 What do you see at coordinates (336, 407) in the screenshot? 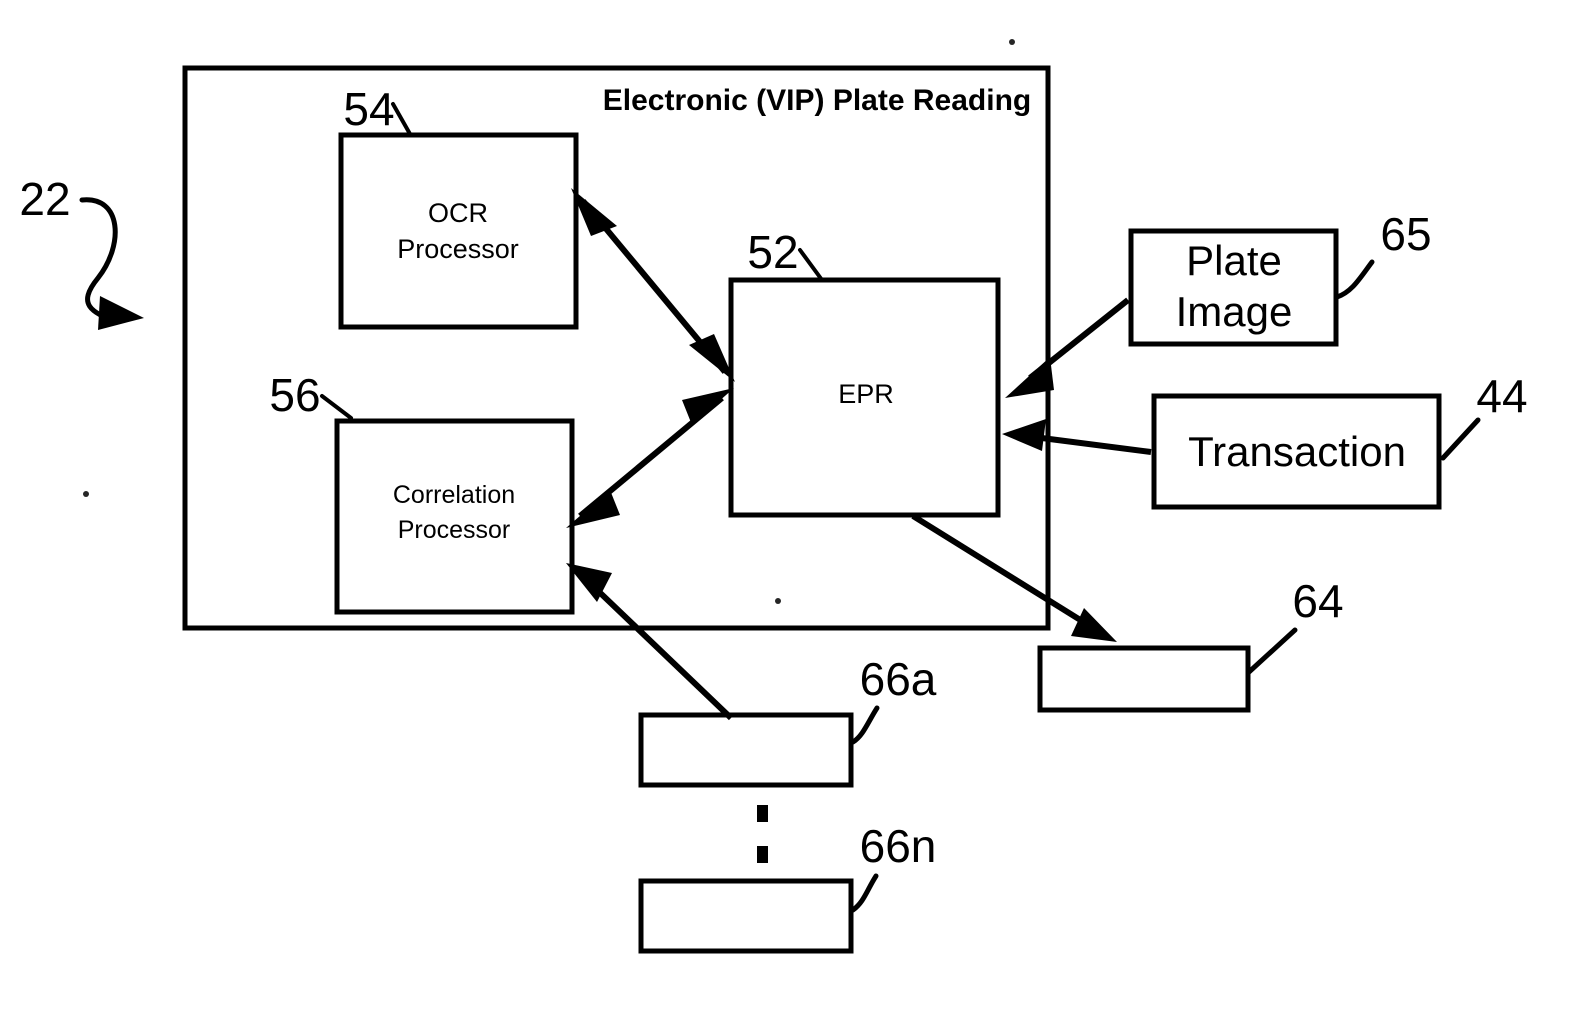
I see `ref-56-leader-line` at bounding box center [336, 407].